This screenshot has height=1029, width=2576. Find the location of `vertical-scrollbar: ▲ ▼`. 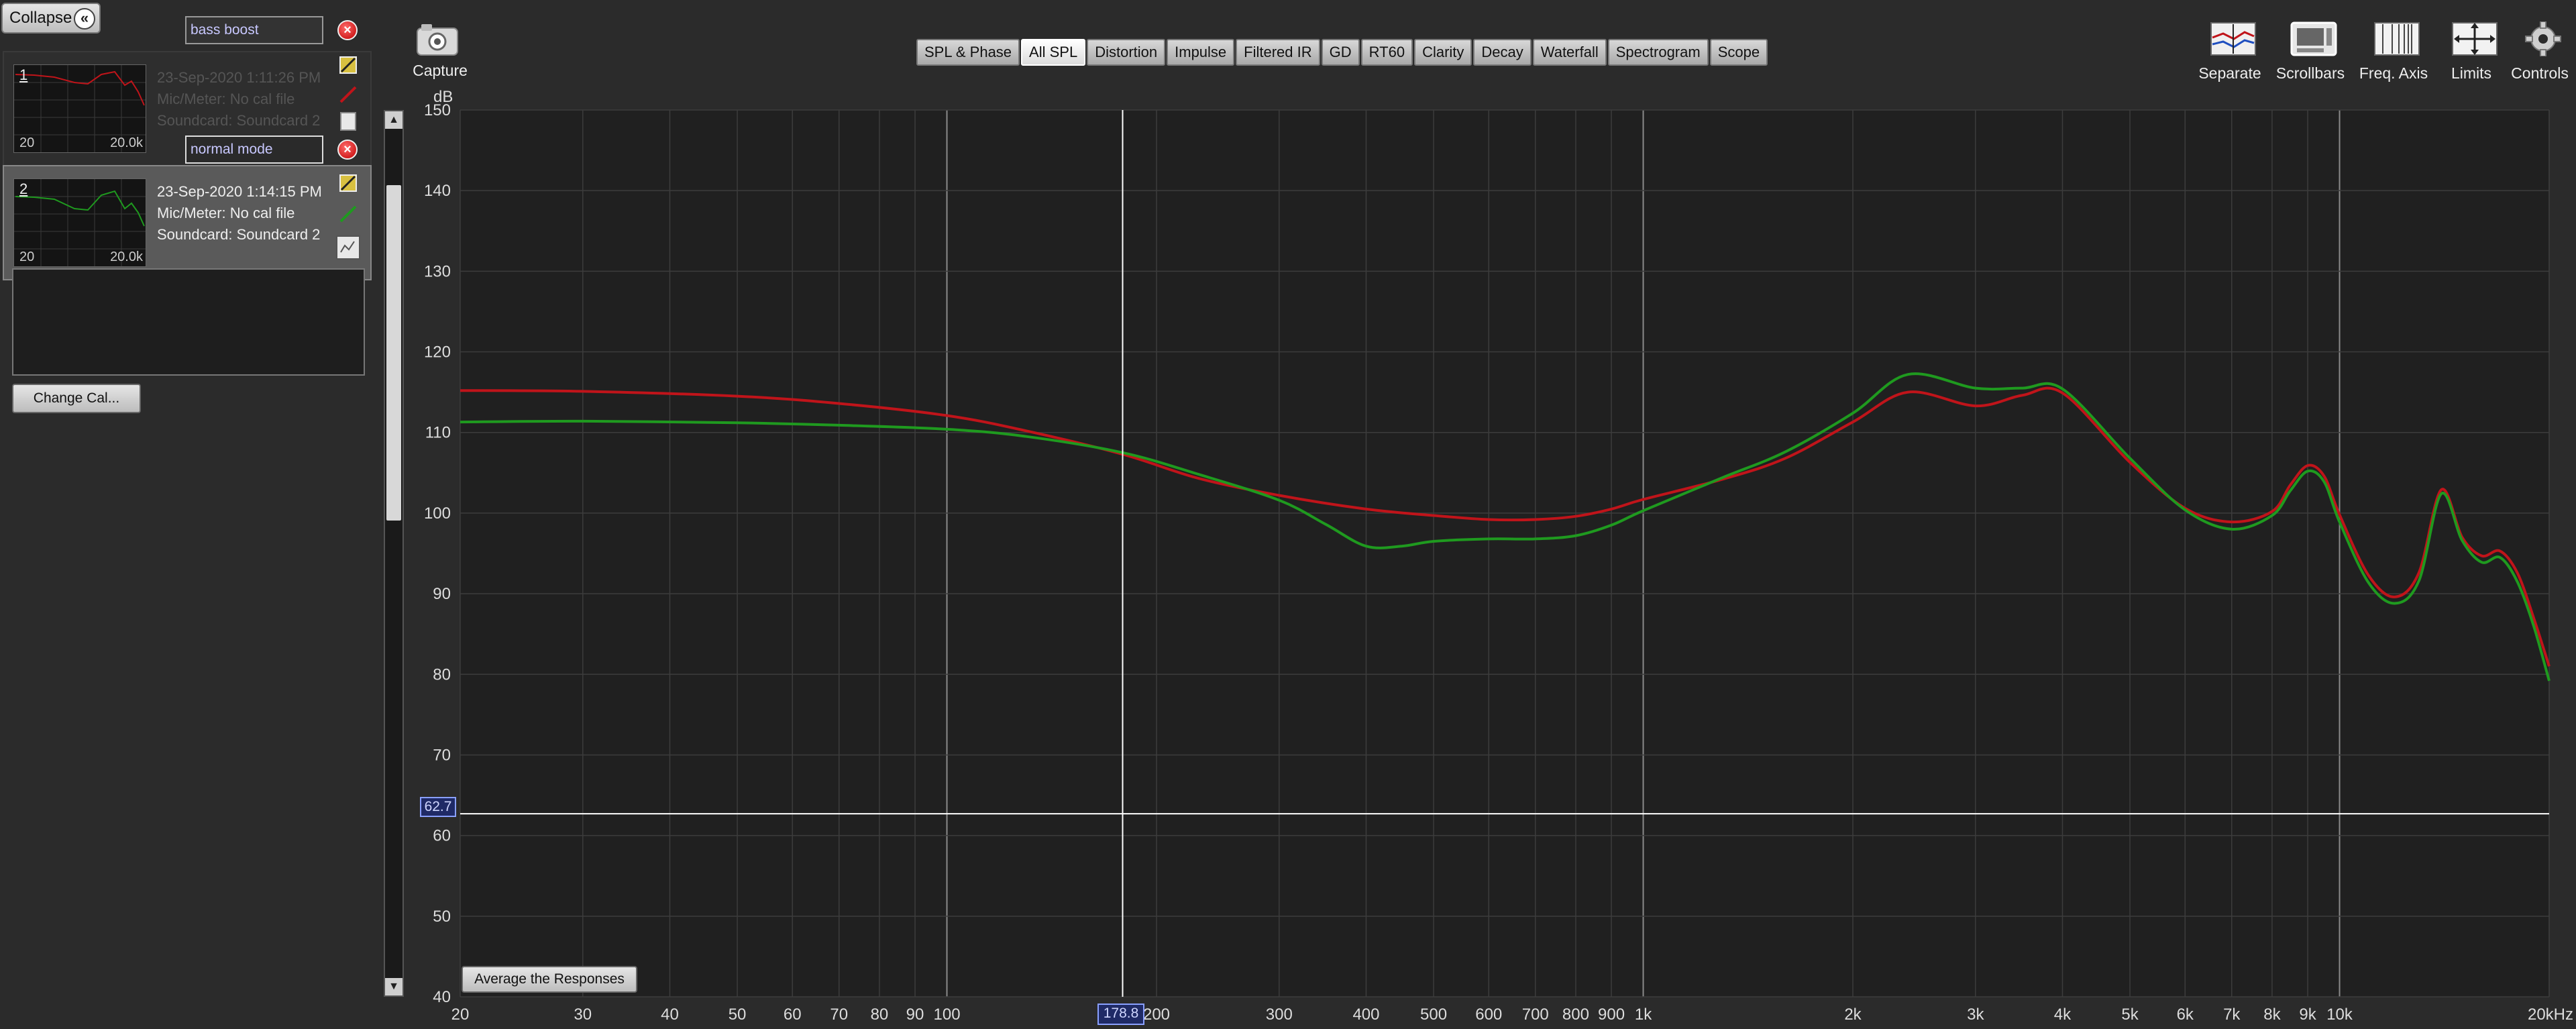

vertical-scrollbar: ▲ ▼ is located at coordinates (394, 553).